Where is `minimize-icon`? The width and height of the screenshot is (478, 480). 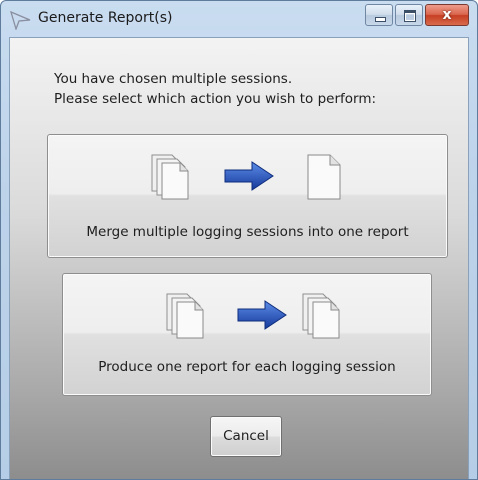 minimize-icon is located at coordinates (380, 19).